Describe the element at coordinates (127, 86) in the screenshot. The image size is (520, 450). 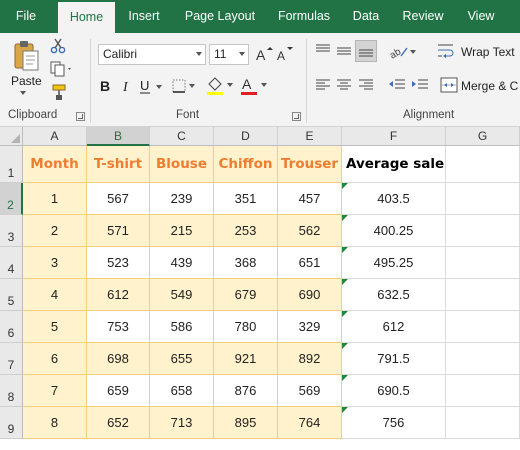
I see `italic-icon: I` at that location.